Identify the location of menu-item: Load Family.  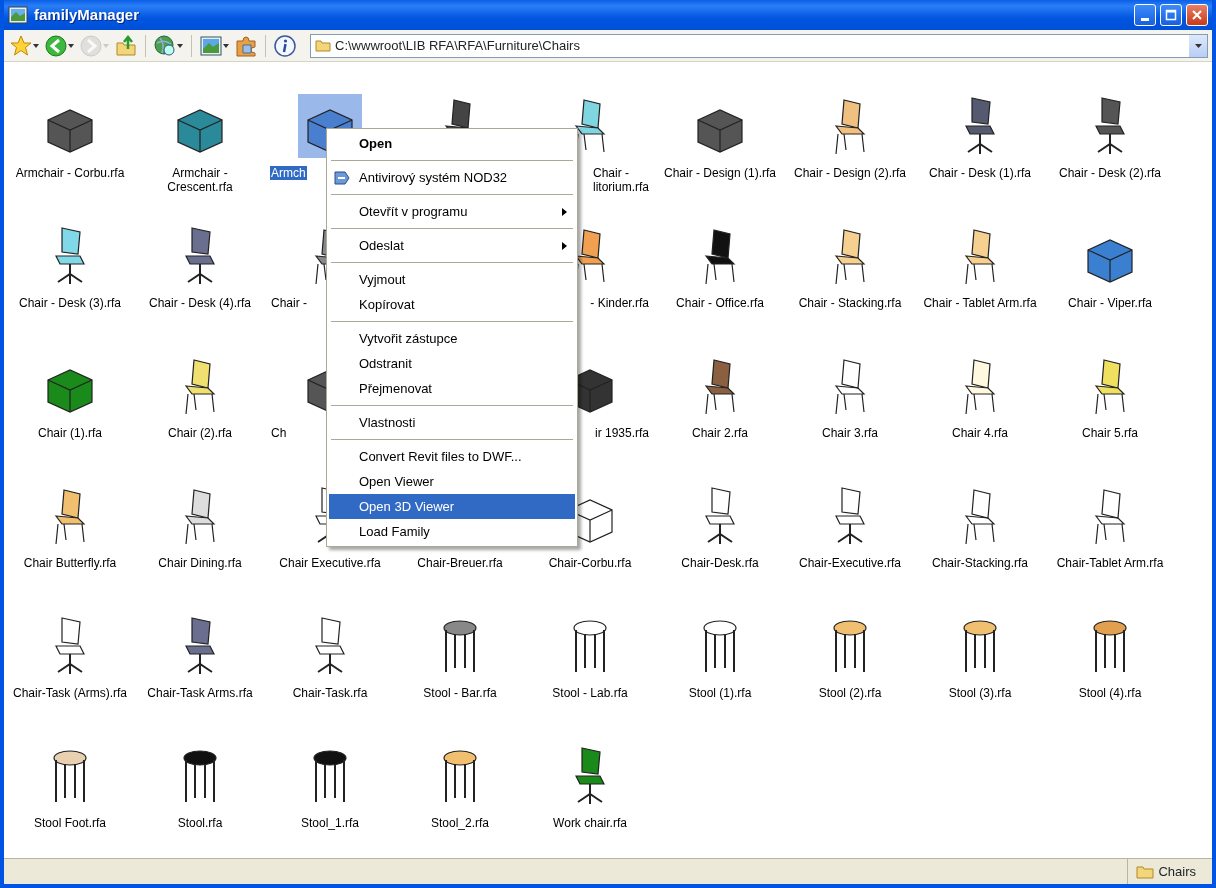
(452, 531).